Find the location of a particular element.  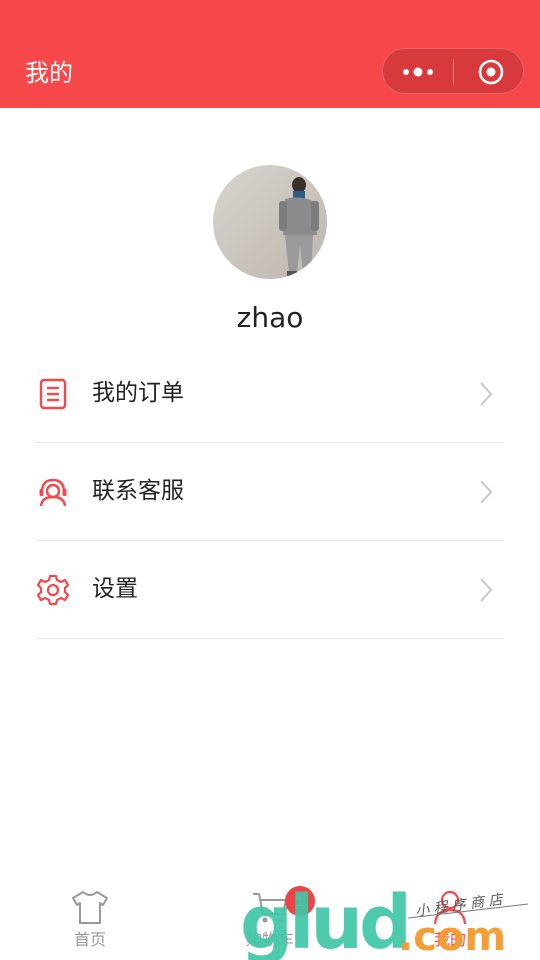

tshirt-icon is located at coordinates (90, 907).